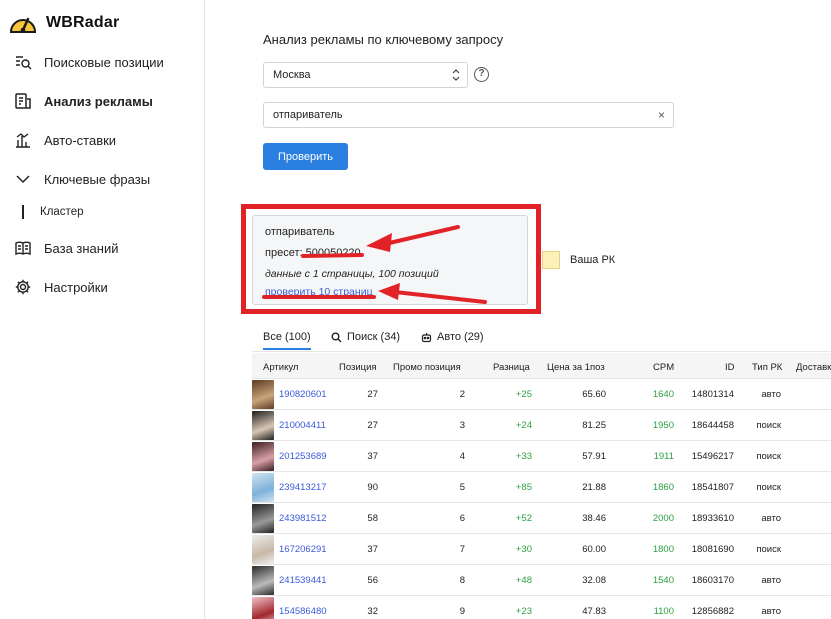 The image size is (831, 619). I want to click on help-icon: ?, so click(481, 74).